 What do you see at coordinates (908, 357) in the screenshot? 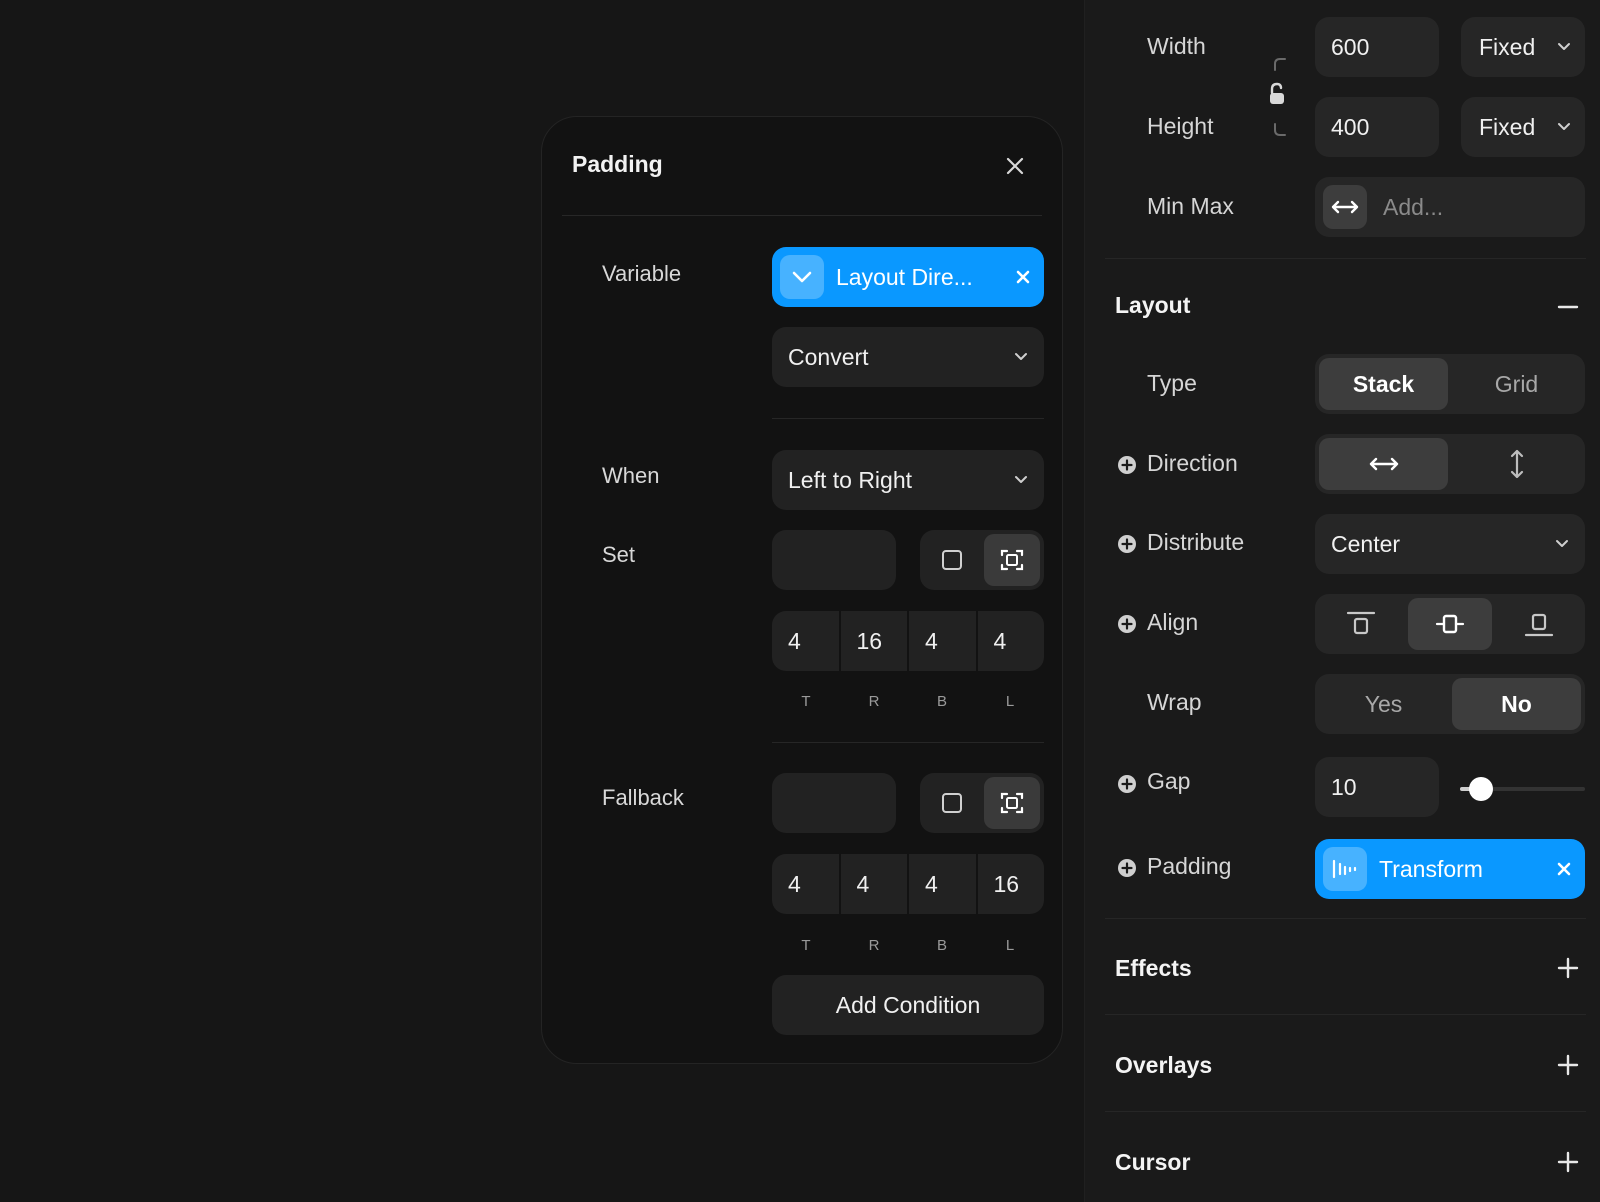
I see `convert-select: Convert` at bounding box center [908, 357].